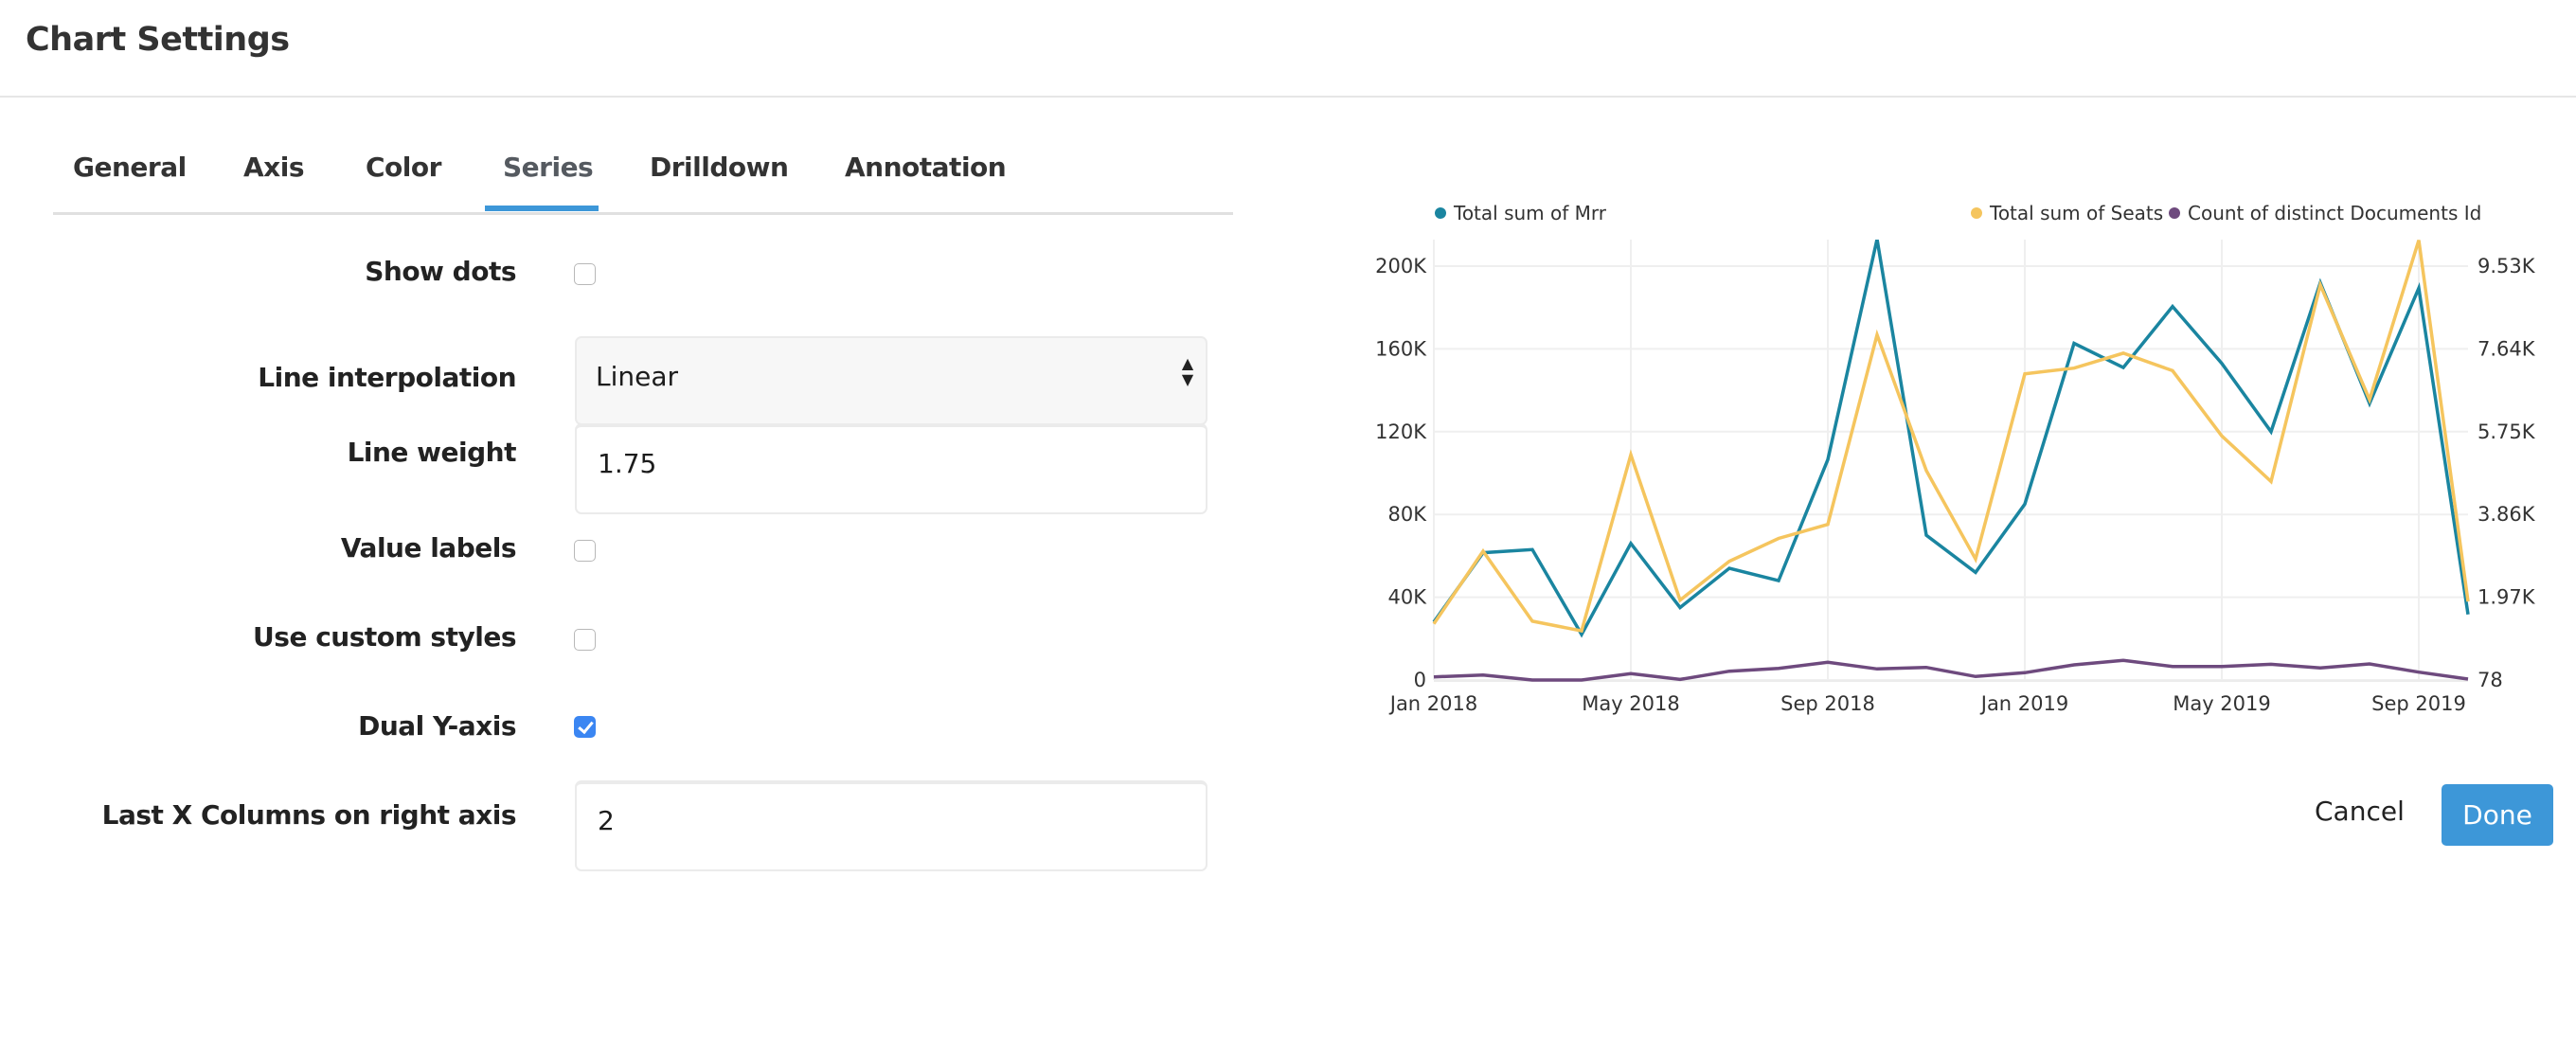  I want to click on y-left-tick-label: 160K, so click(1401, 348).